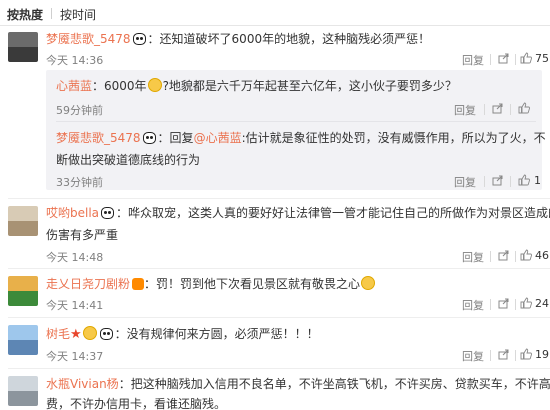  What do you see at coordinates (296, 121) in the screenshot?
I see `nested-divider` at bounding box center [296, 121].